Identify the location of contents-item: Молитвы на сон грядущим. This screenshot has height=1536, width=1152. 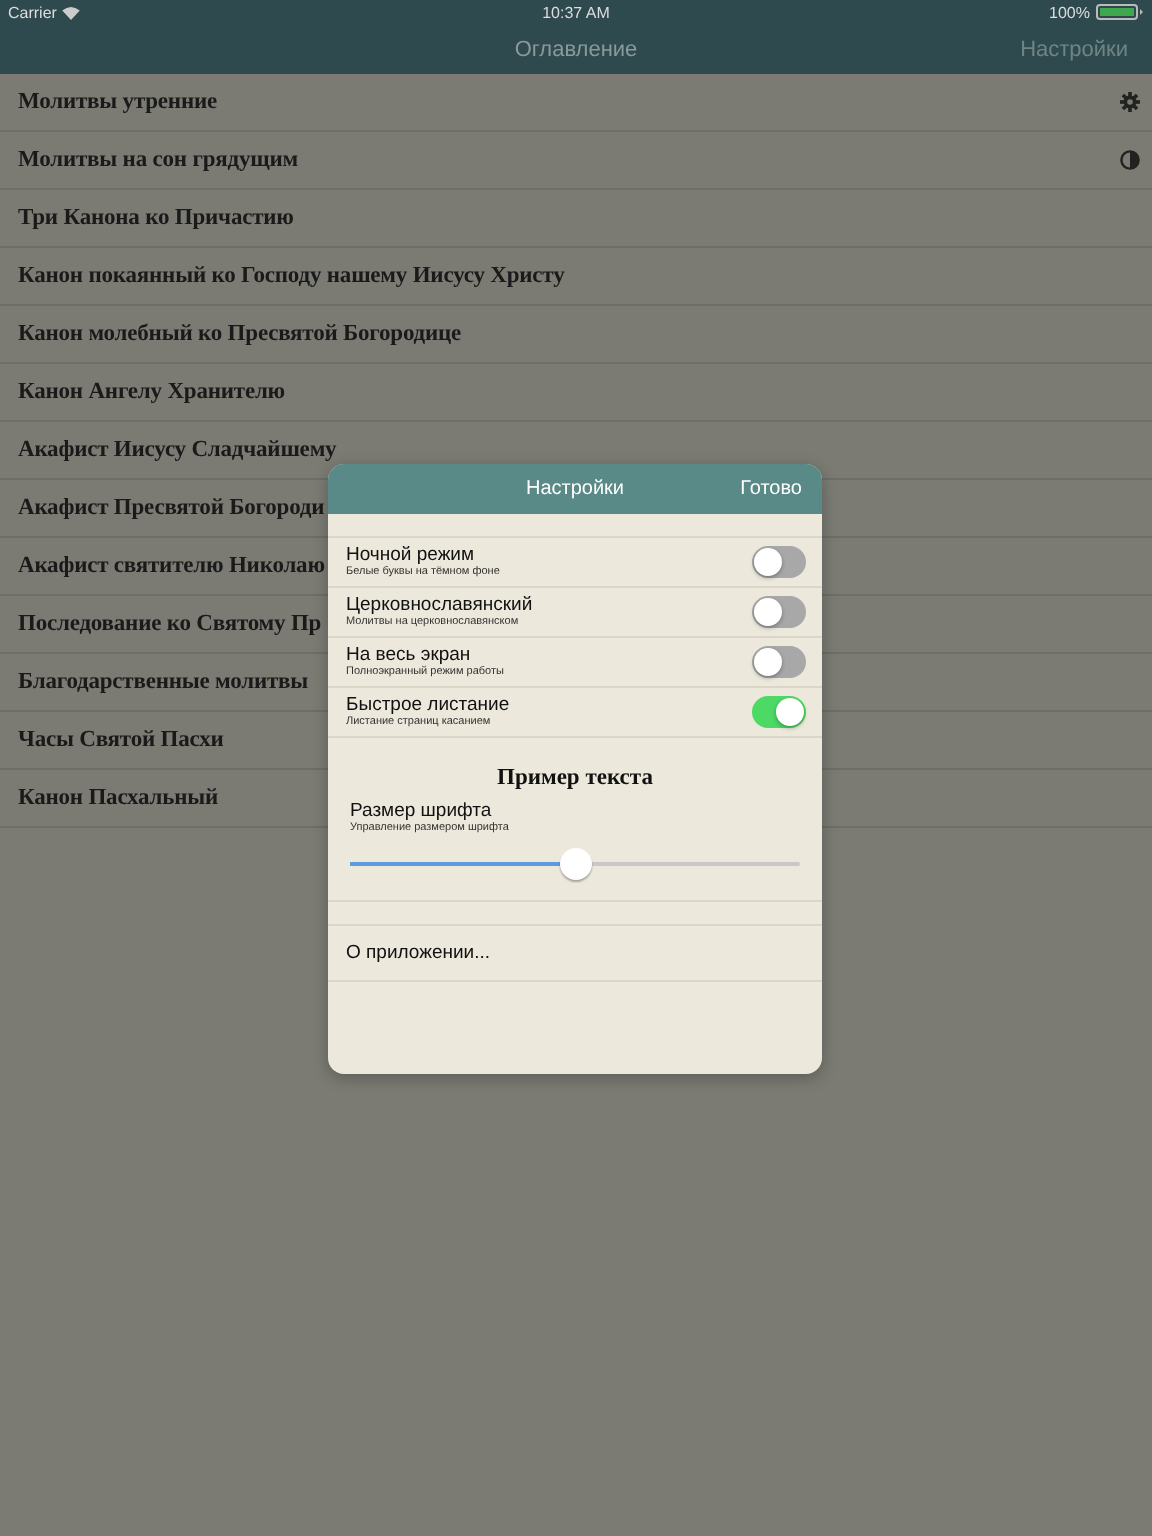
(576, 161).